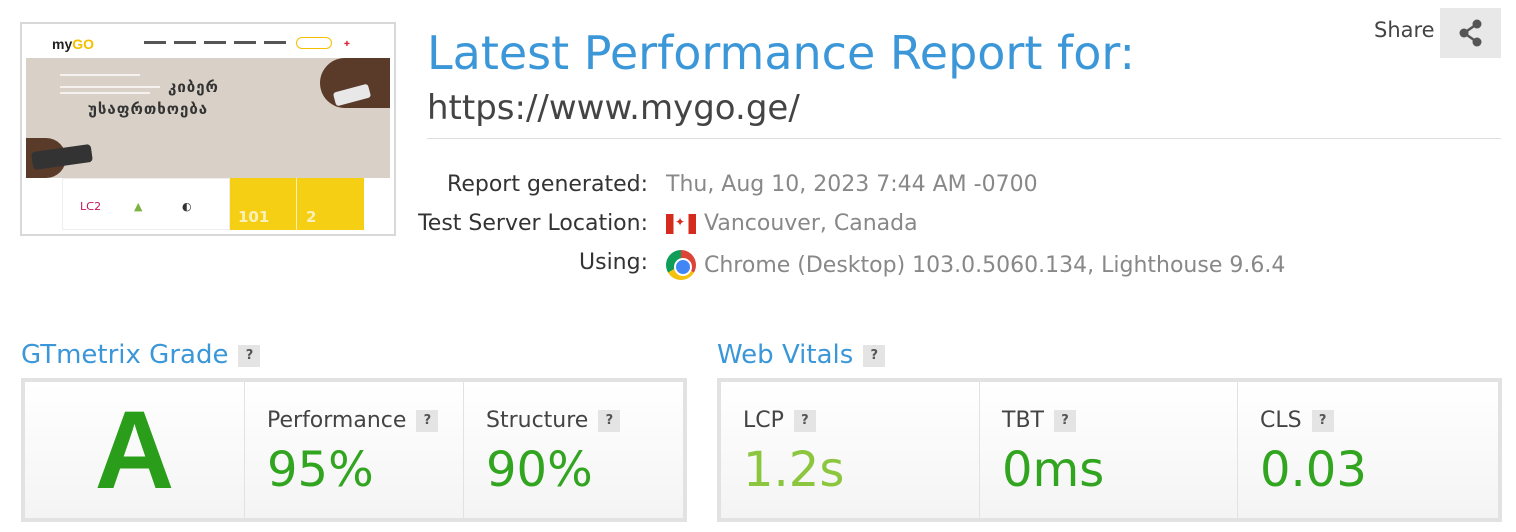  Describe the element at coordinates (91, 206) in the screenshot. I see `thumbnail-partner-logo: ᒪᑕ2` at that location.